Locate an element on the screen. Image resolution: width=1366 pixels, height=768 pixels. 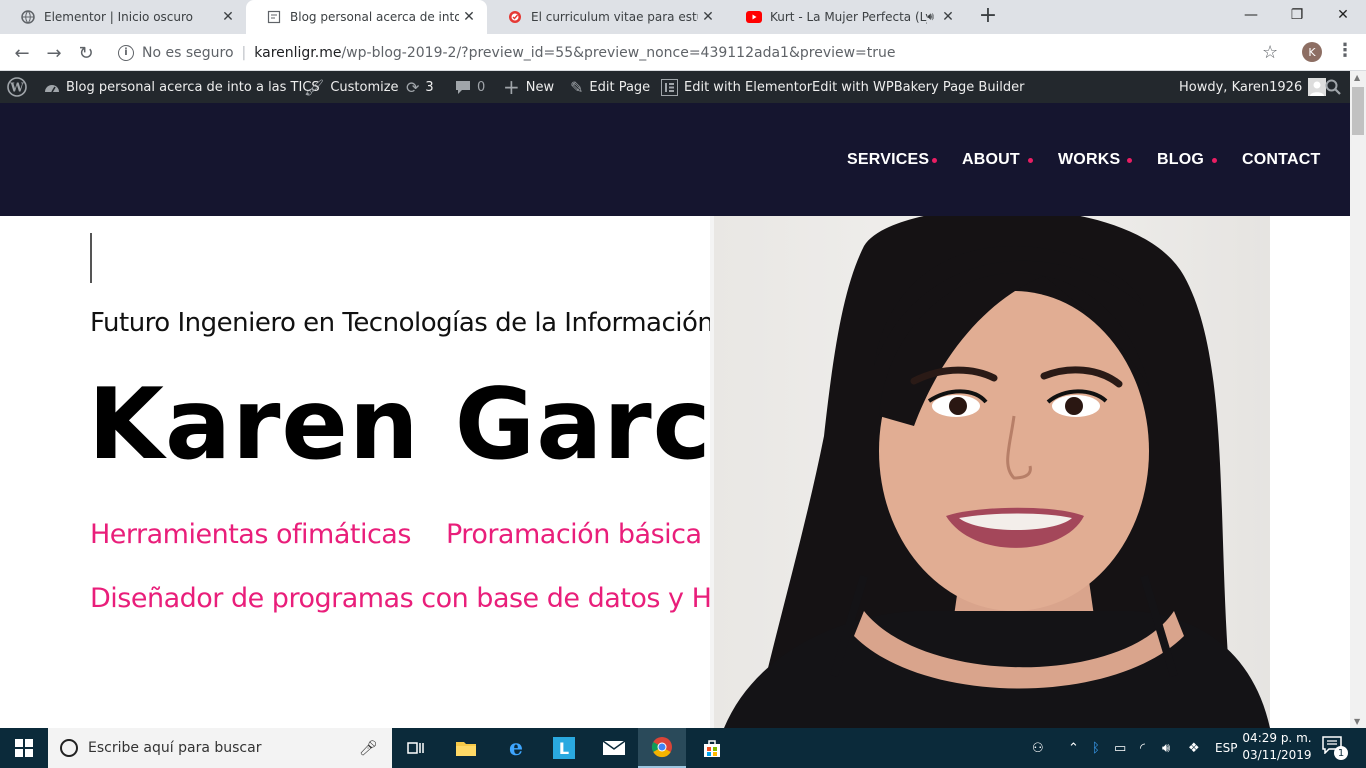
pencil-icon: ✎ is located at coordinates (577, 87).